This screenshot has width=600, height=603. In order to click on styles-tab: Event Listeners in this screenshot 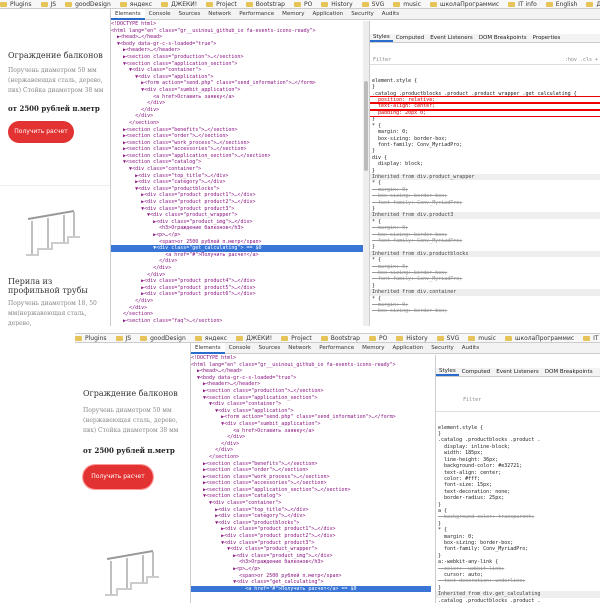, I will do `click(451, 38)`.